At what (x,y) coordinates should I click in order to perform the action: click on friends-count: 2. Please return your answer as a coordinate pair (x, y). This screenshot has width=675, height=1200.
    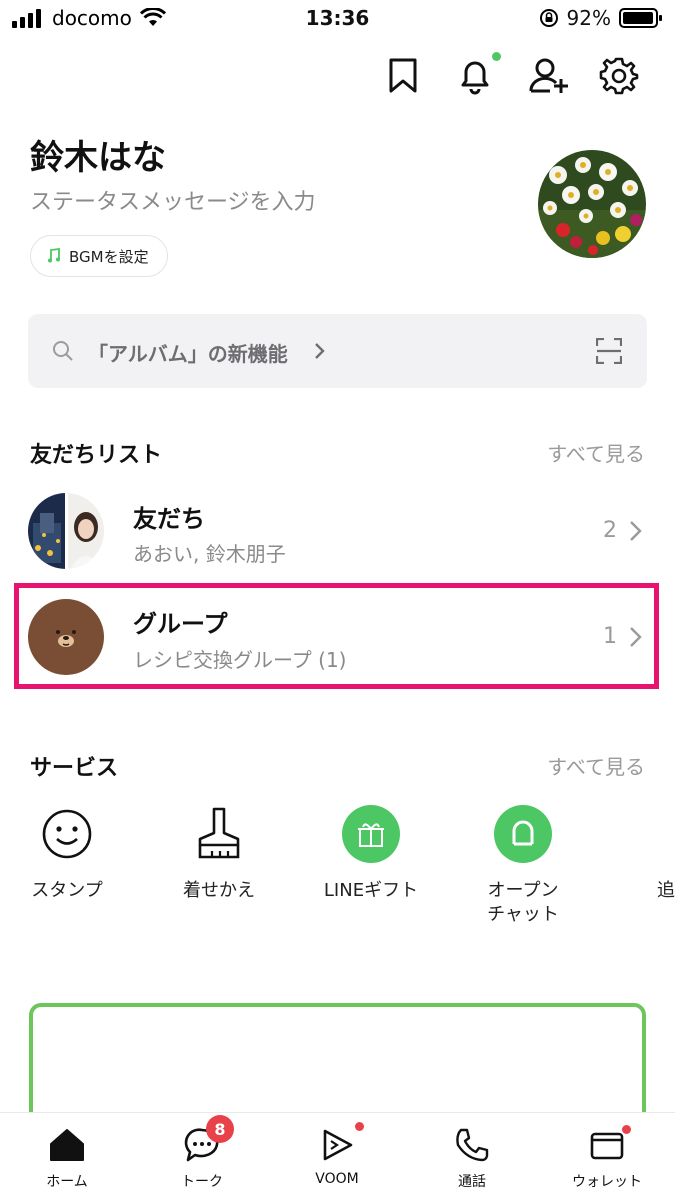
    Looking at the image, I should click on (610, 530).